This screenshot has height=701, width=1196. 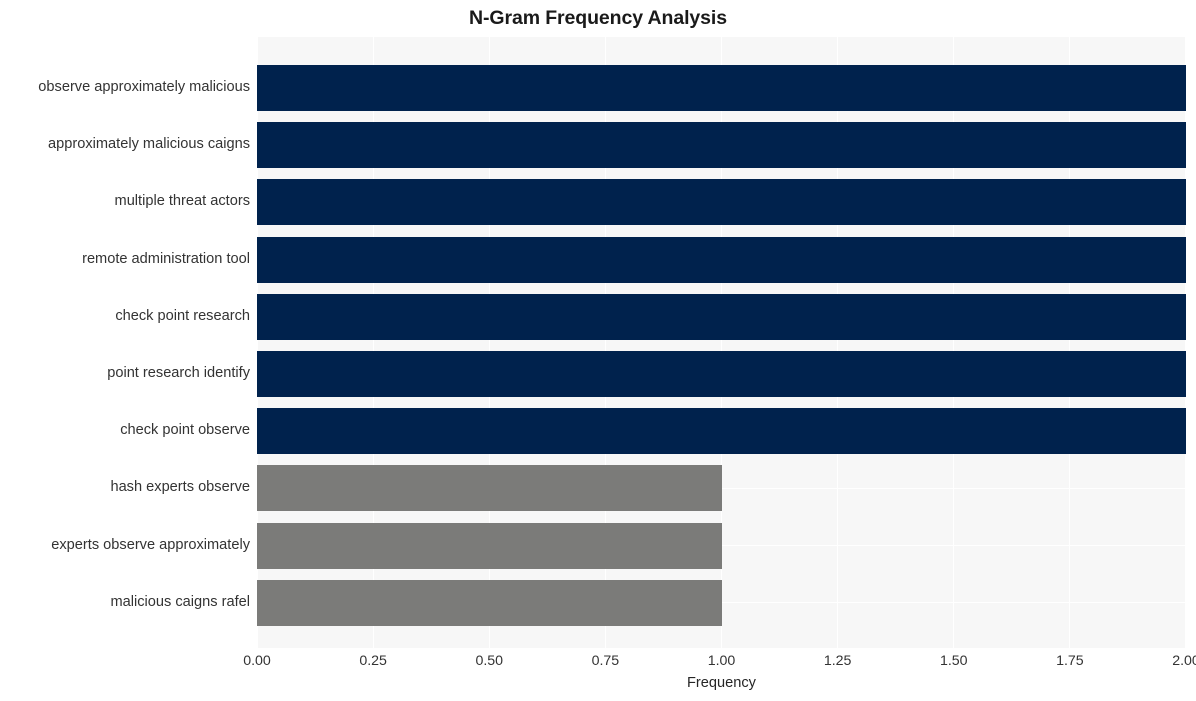 What do you see at coordinates (489, 661) in the screenshot?
I see `x-axis-tick-label: 0.50` at bounding box center [489, 661].